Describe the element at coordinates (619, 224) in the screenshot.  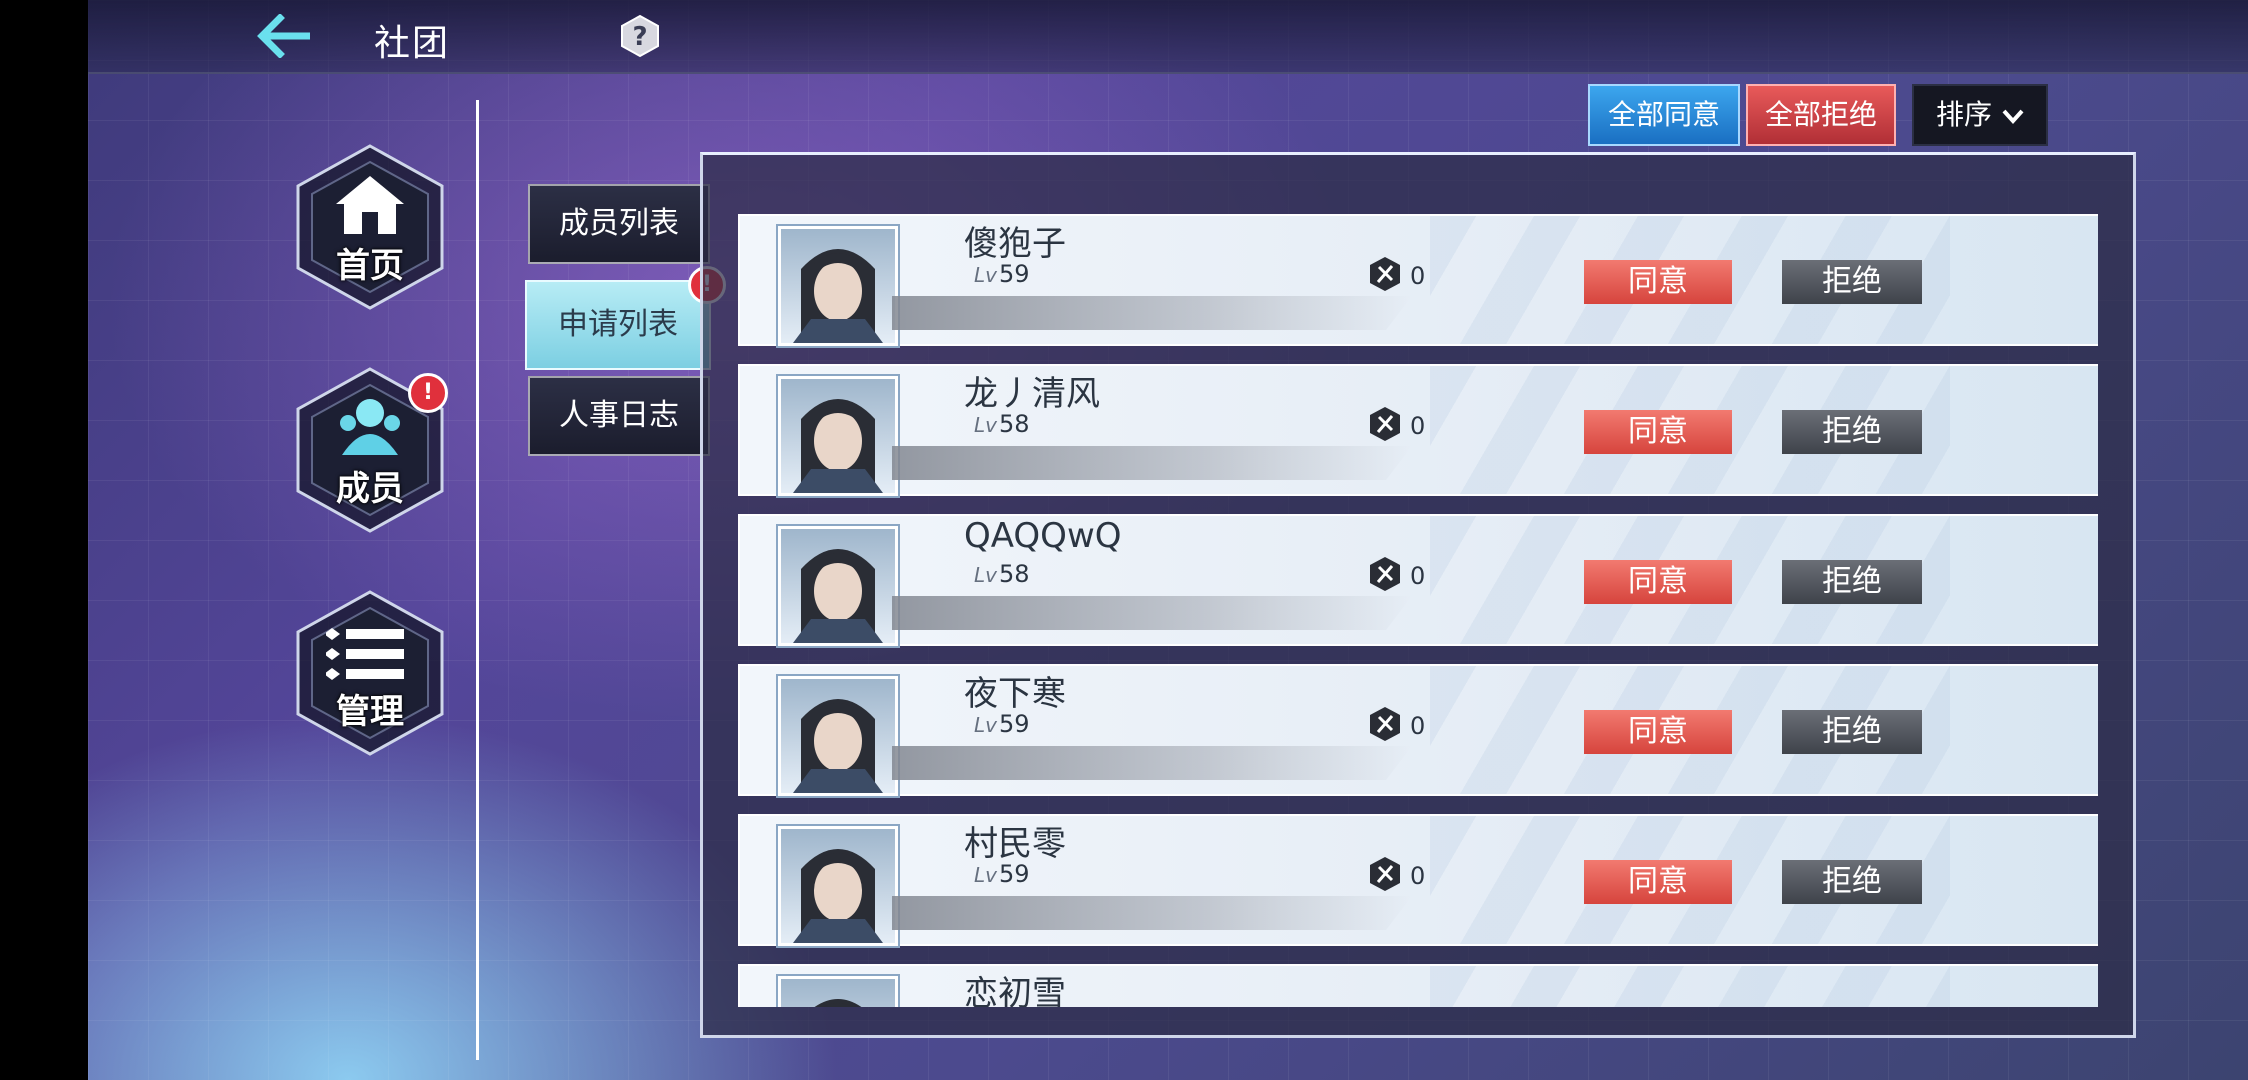
I see `tab-member-list: 成员列表` at that location.